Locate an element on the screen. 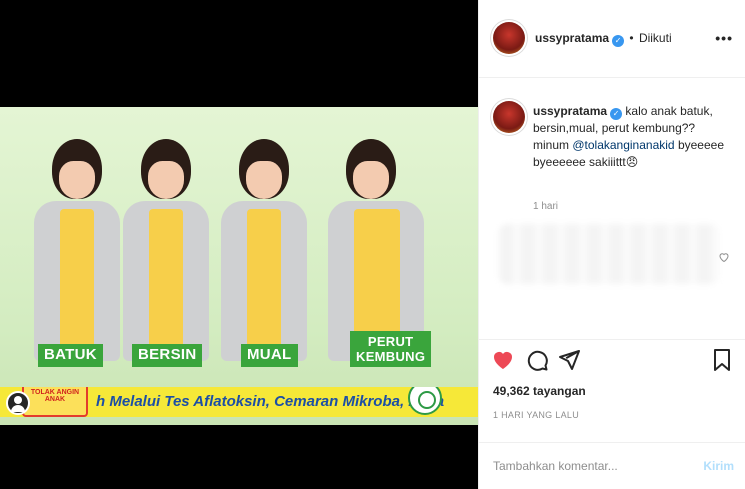  product-name: TOLAK ANGIN ANAK is located at coordinates (55, 396).